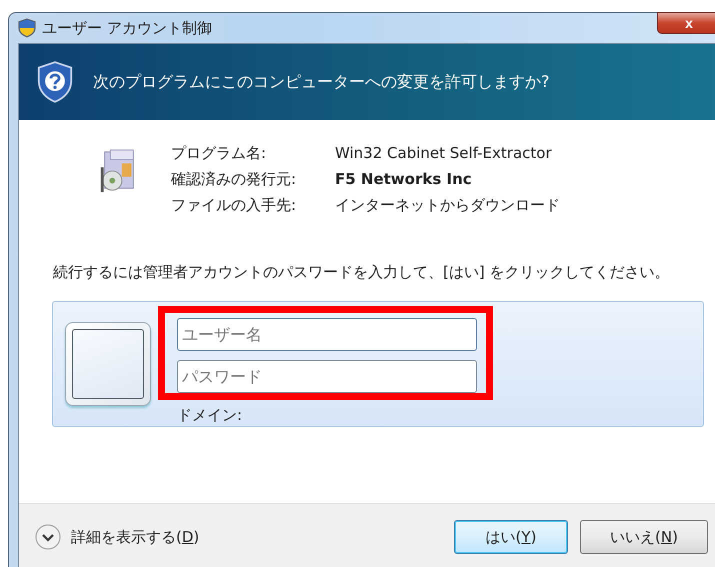 This screenshot has width=715, height=567. Describe the element at coordinates (55, 82) in the screenshot. I see `help-shield-icon` at that location.